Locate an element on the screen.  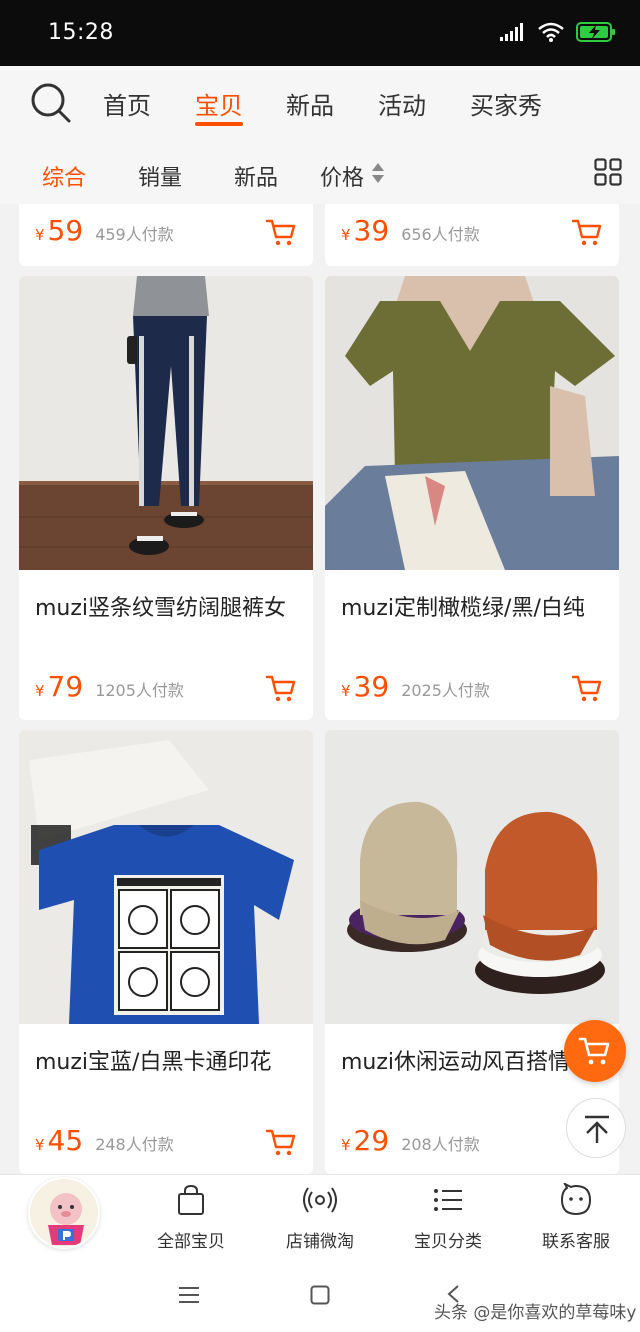
shop-avatar is located at coordinates (64, 1213).